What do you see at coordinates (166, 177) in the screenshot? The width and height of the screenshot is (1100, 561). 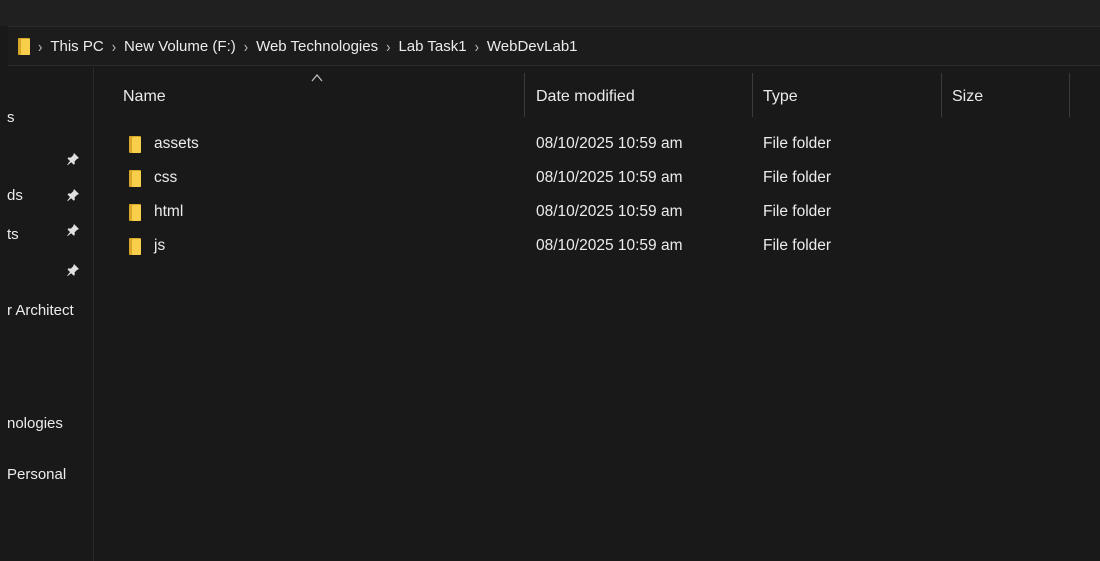 I see `file-name: css` at bounding box center [166, 177].